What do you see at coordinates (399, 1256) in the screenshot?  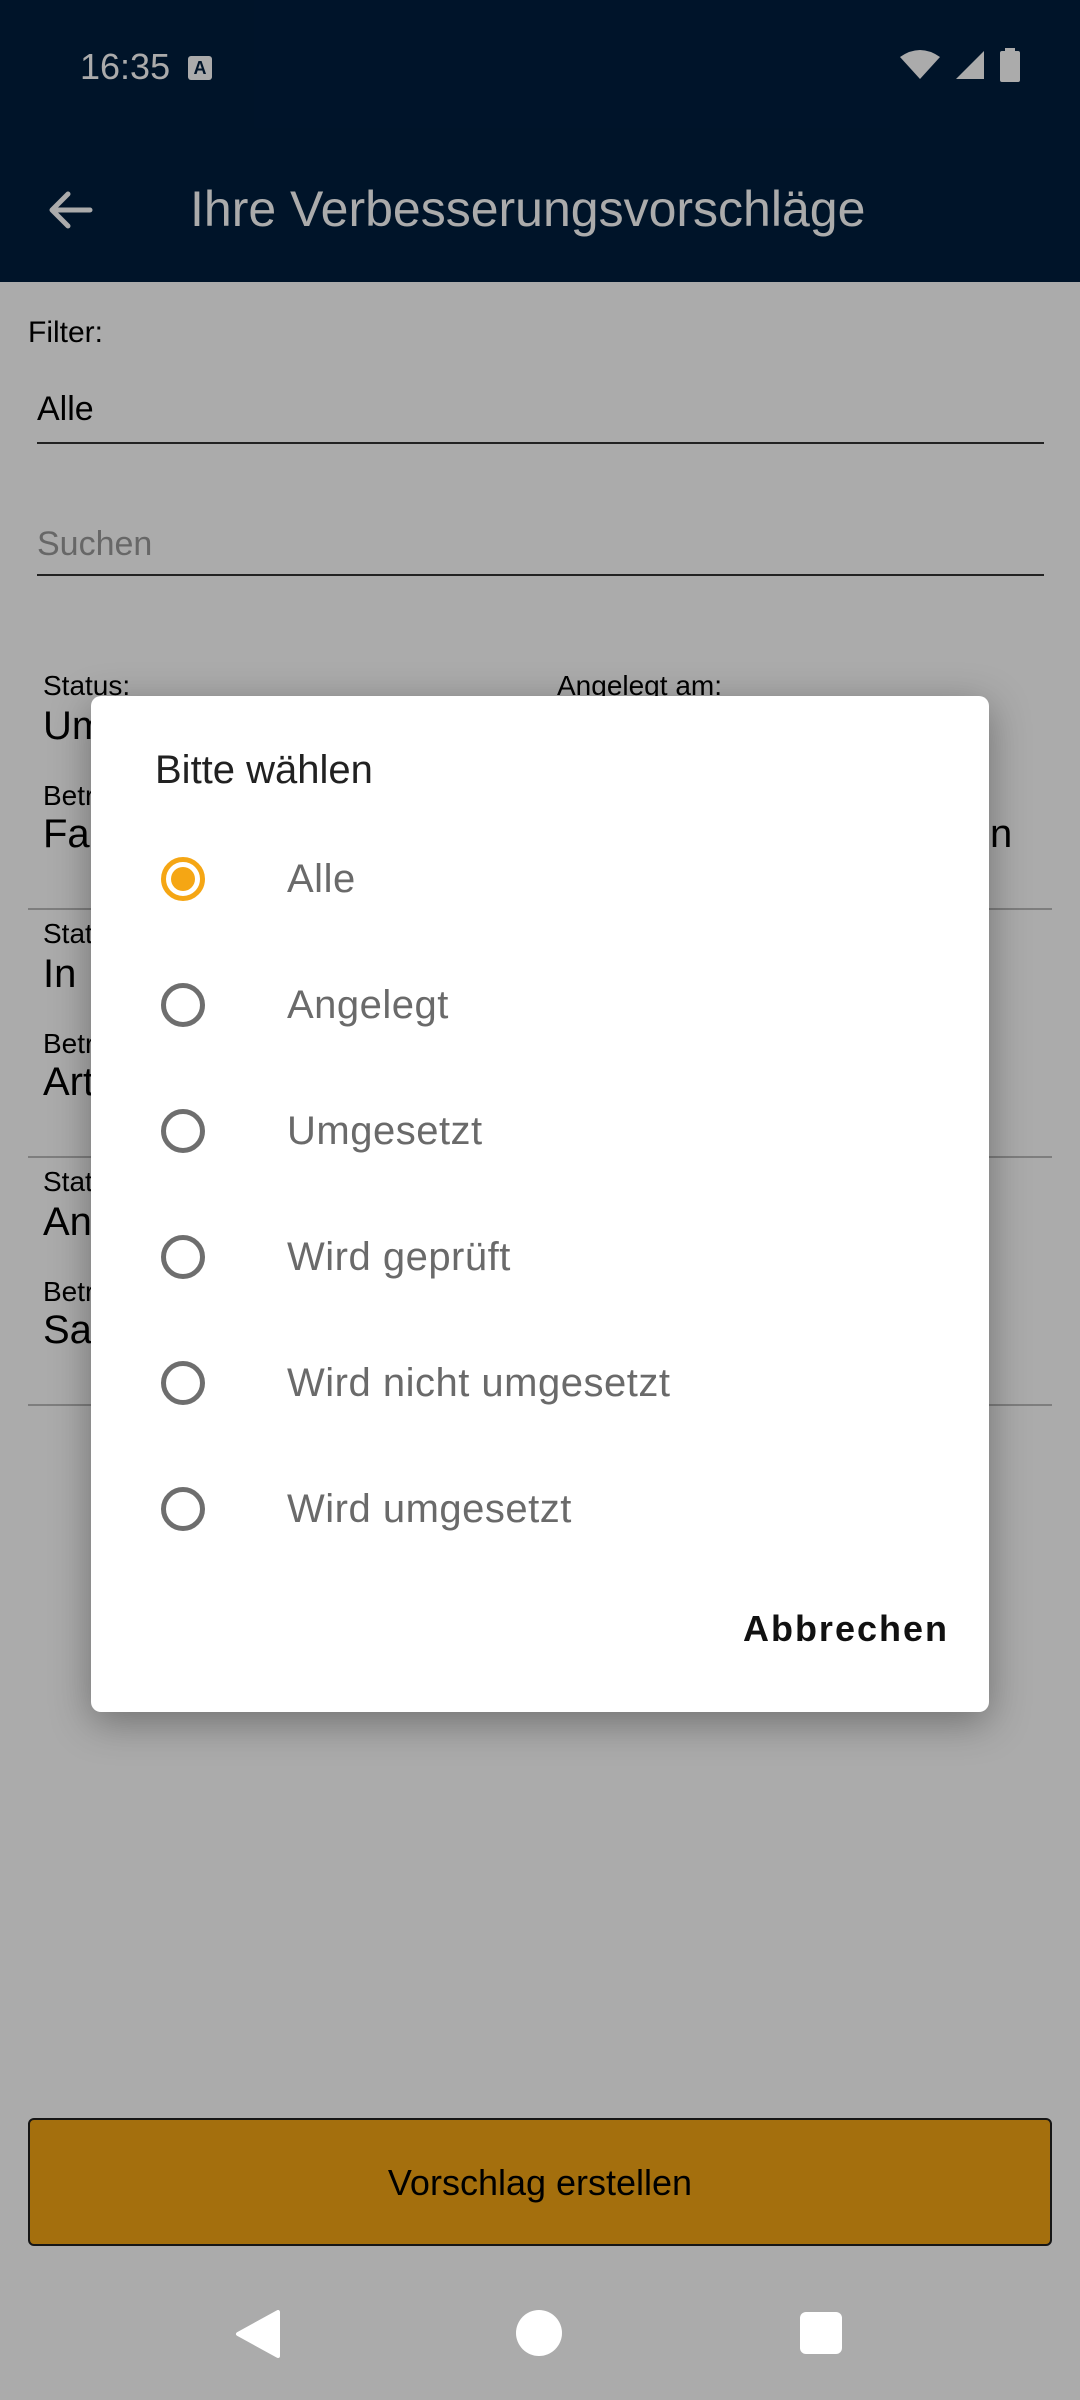 I see `option-label: Wird geprüft` at bounding box center [399, 1256].